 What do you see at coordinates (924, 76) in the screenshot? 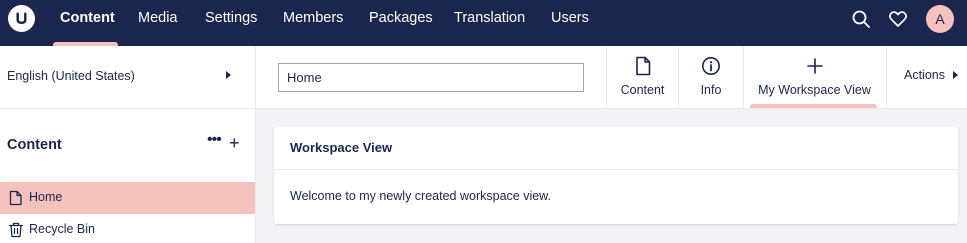
I see `actions-menu-button: Actions` at bounding box center [924, 76].